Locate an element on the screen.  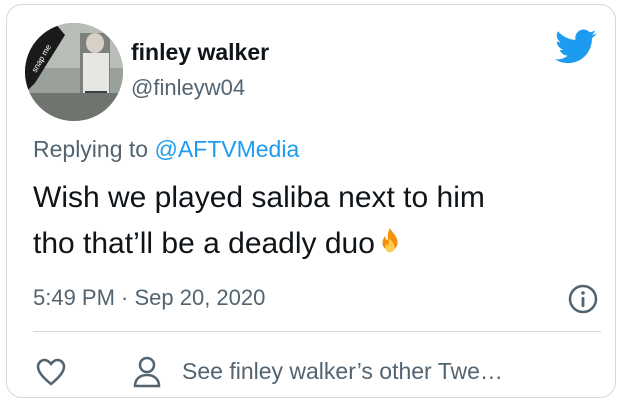
replying-to: Replying to @AFTVMedia is located at coordinates (166, 149).